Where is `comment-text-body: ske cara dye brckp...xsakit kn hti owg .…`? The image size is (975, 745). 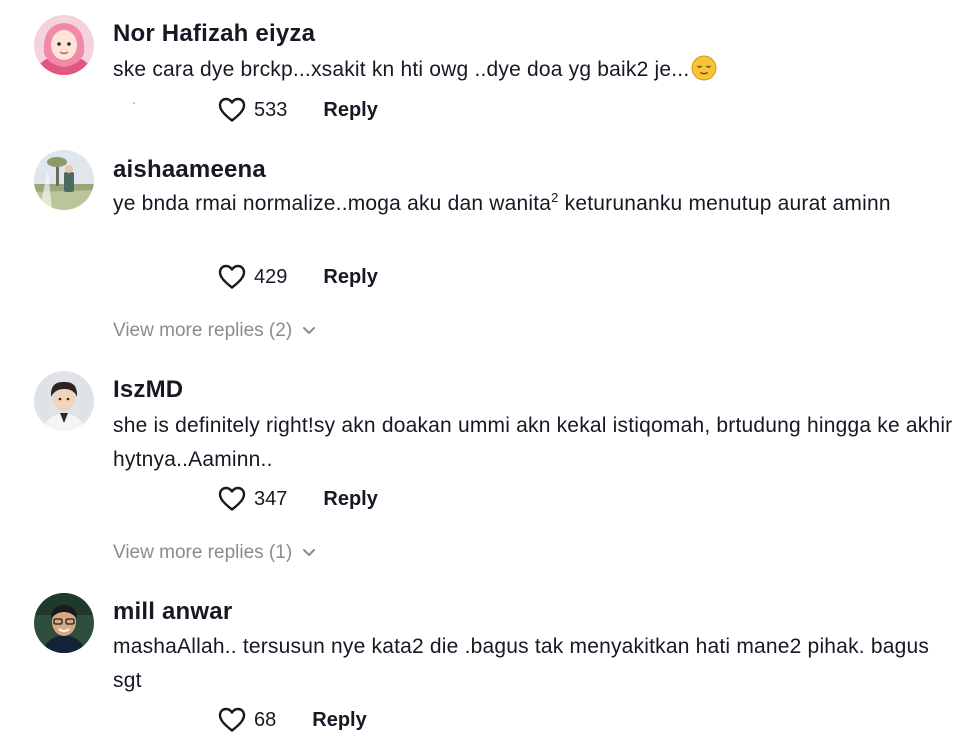 comment-text-body: ske cara dye brckp...xsakit kn hti owg .… is located at coordinates (401, 69).